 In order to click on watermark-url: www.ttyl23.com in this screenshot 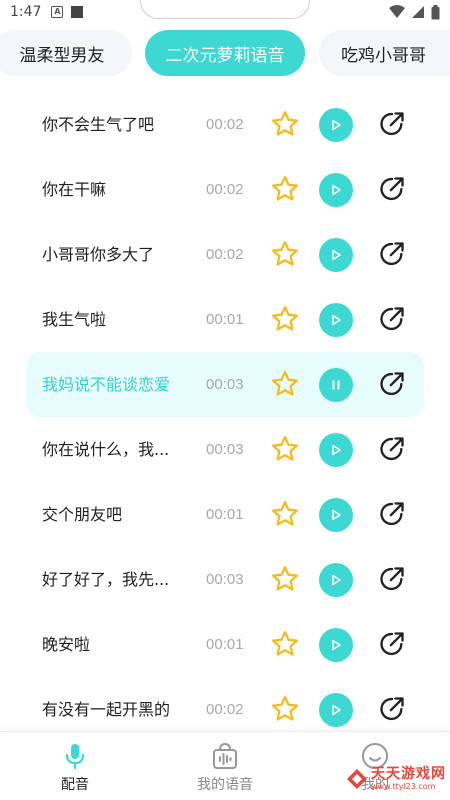, I will do `click(403, 786)`.